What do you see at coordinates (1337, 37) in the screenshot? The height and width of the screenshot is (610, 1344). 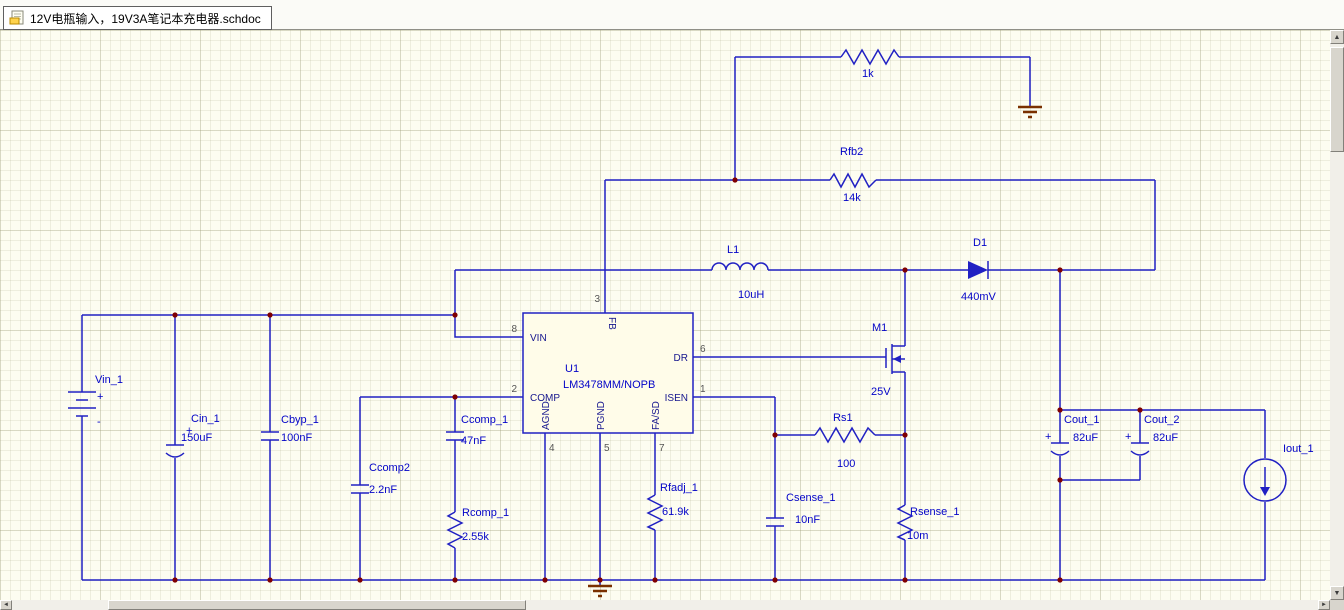 I see `scroll-up-button: ▲` at bounding box center [1337, 37].